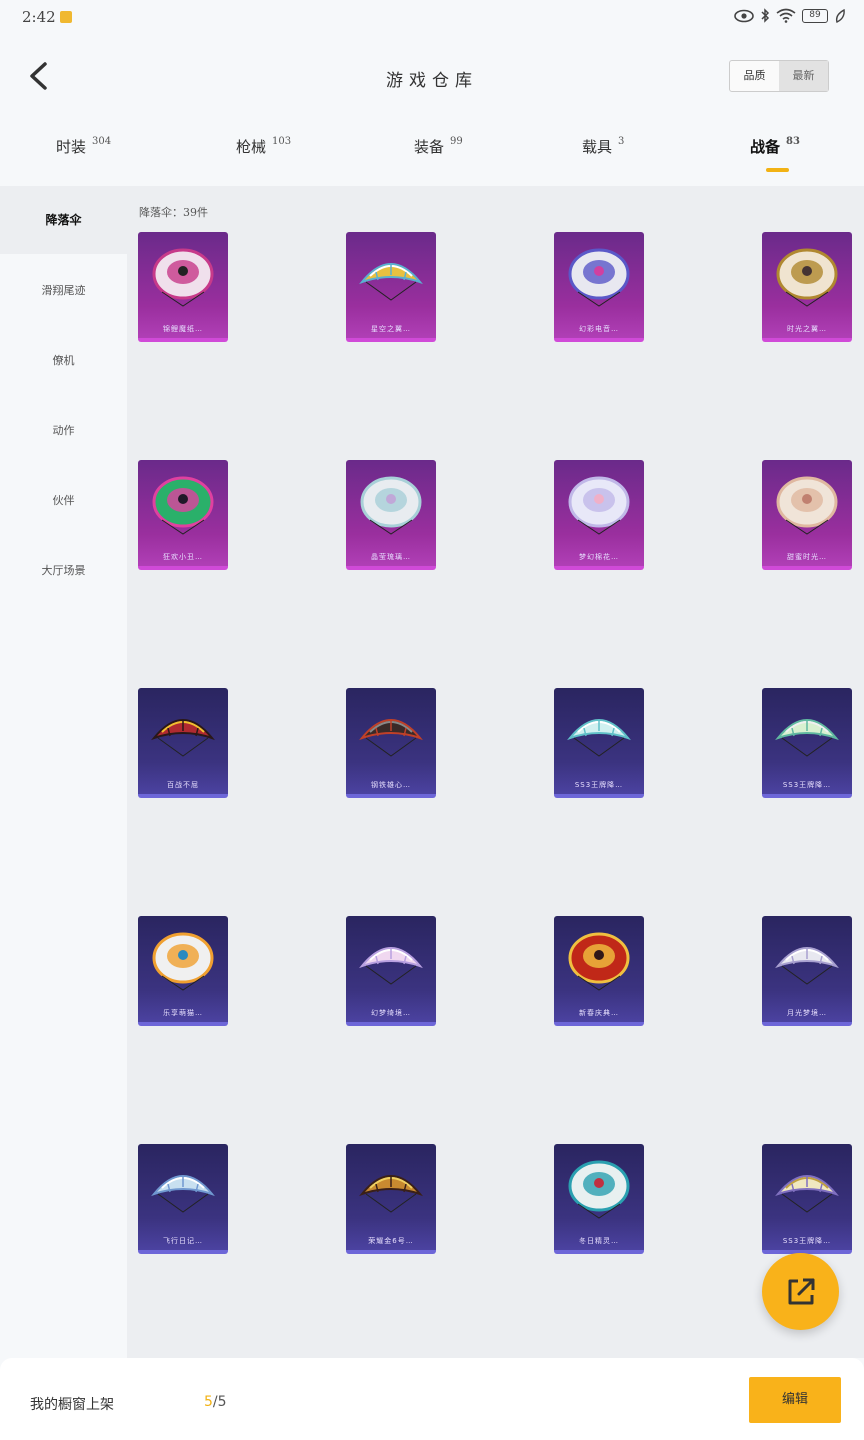 The height and width of the screenshot is (1440, 864). Describe the element at coordinates (775, 146) in the screenshot. I see `tab-battle-gear: 战备 83` at that location.